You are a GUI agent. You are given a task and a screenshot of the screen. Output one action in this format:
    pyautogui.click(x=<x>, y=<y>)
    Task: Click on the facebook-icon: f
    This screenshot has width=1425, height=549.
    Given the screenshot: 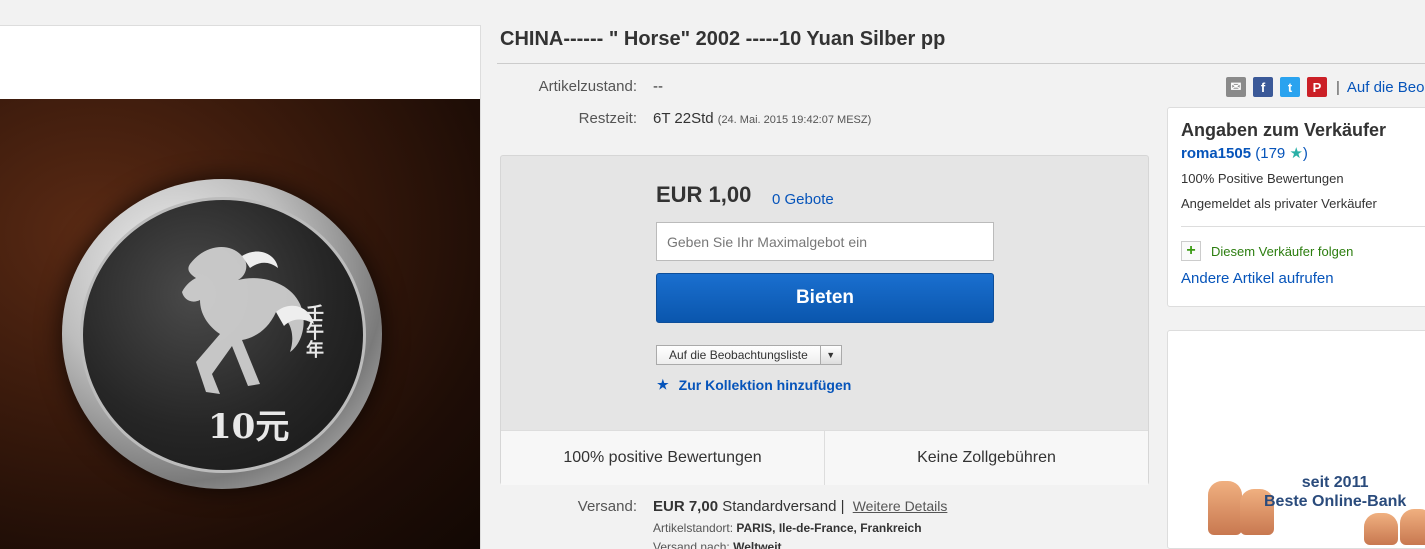 What is the action you would take?
    pyautogui.click(x=1263, y=87)
    